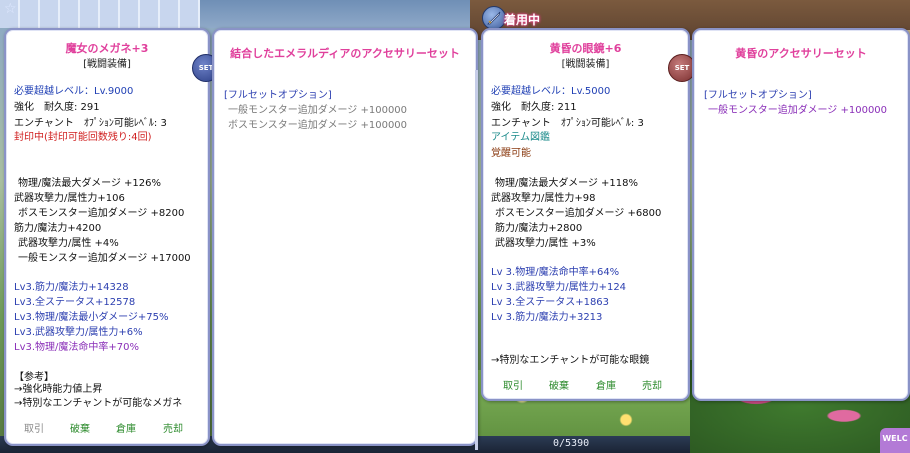  Describe the element at coordinates (68, 243) in the screenshot. I see `stat-line: 武器攻撃力/属性 +4%` at that location.